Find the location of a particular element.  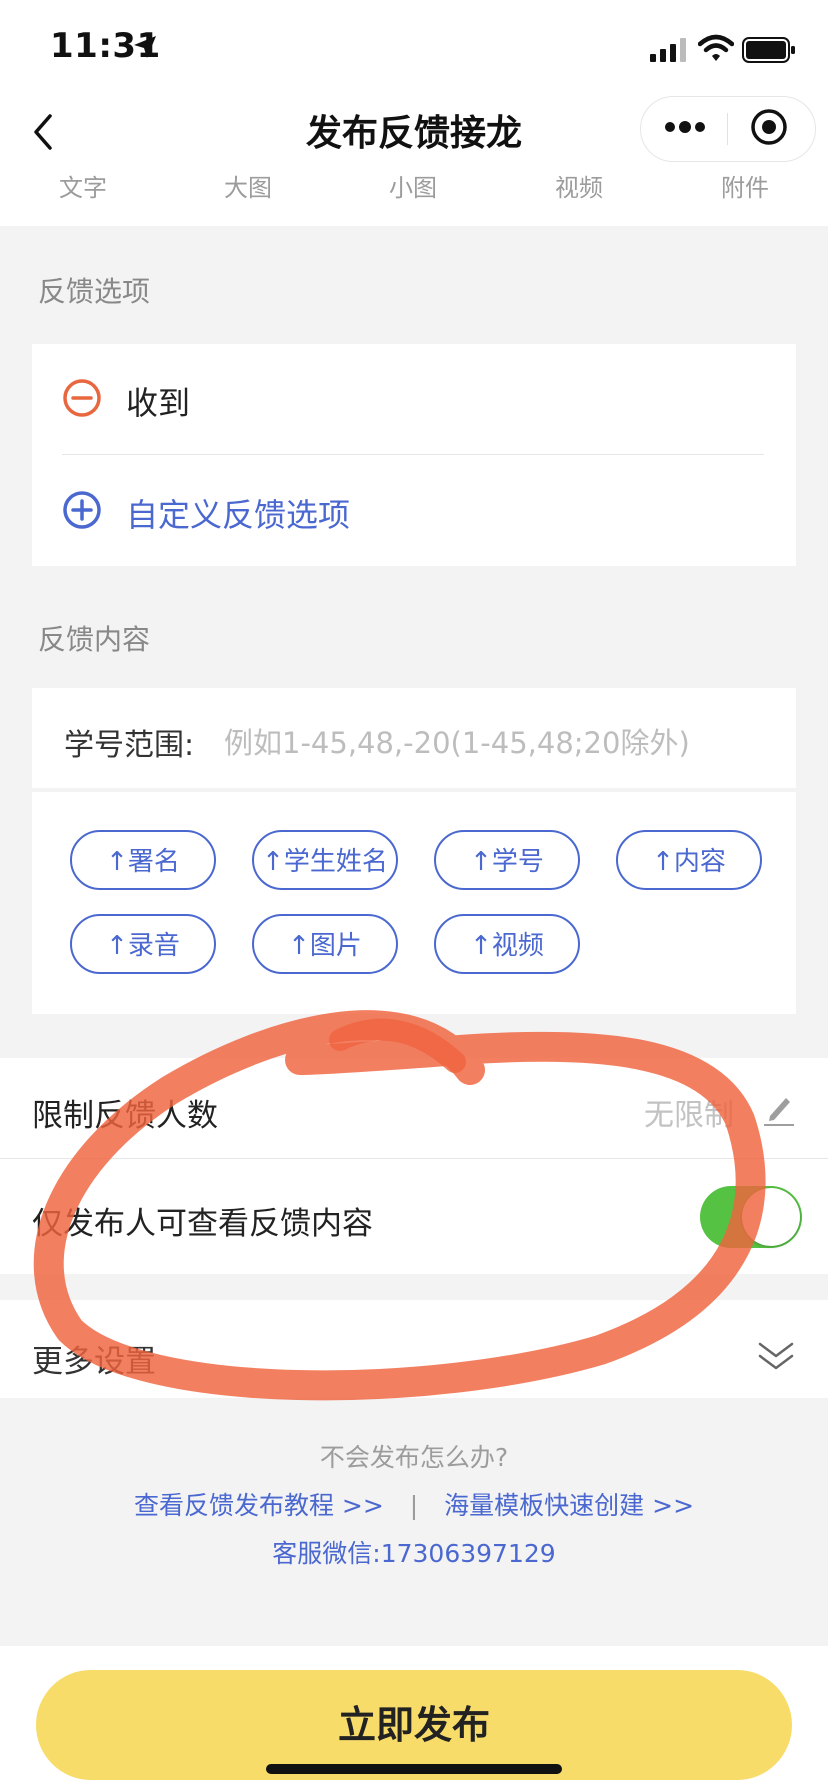

wifi-icon is located at coordinates (716, 47).